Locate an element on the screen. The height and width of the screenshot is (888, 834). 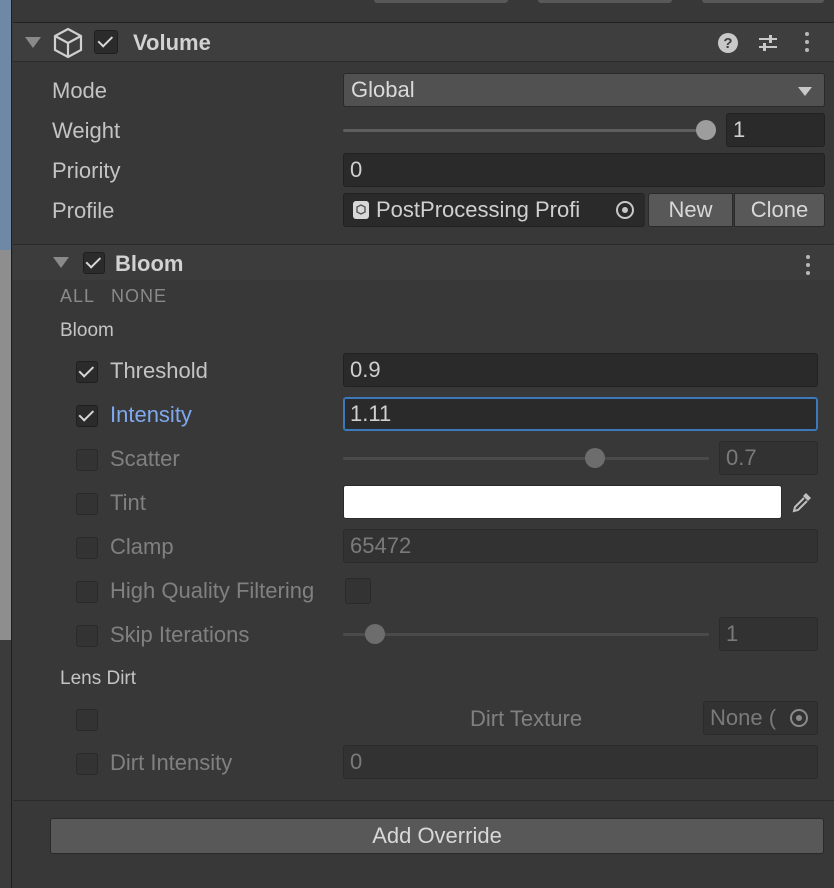
object-picker-button is located at coordinates (625, 210).